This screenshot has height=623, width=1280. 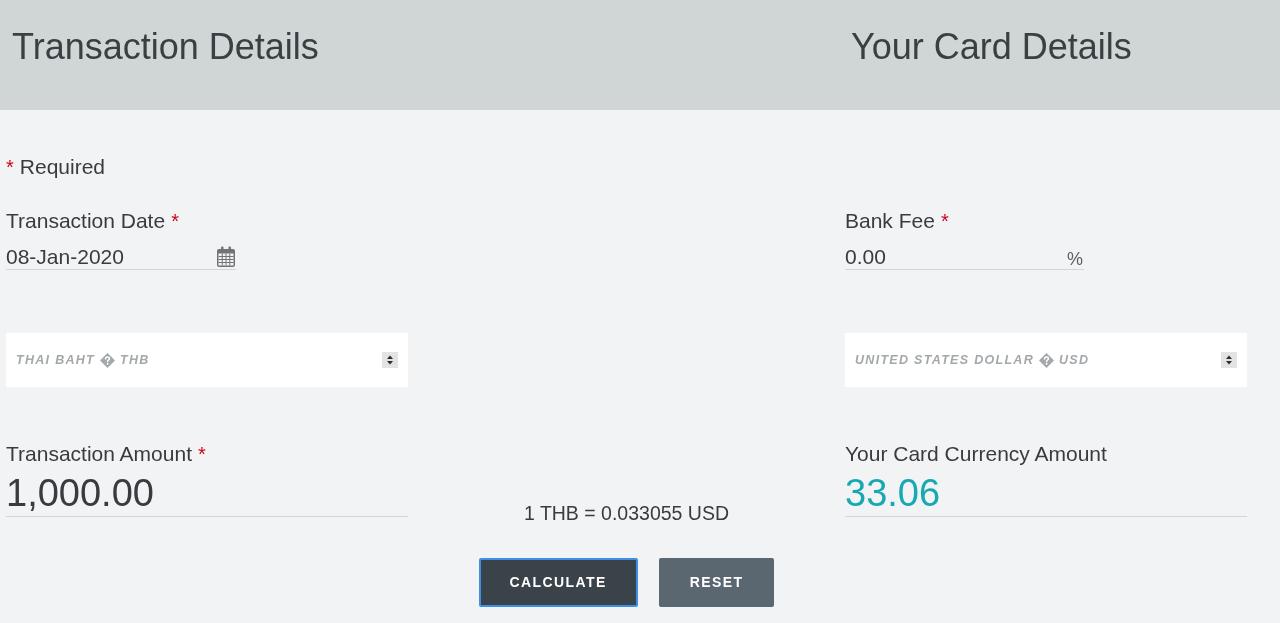 What do you see at coordinates (99, 454) in the screenshot?
I see `field-label: Transaction Amount` at bounding box center [99, 454].